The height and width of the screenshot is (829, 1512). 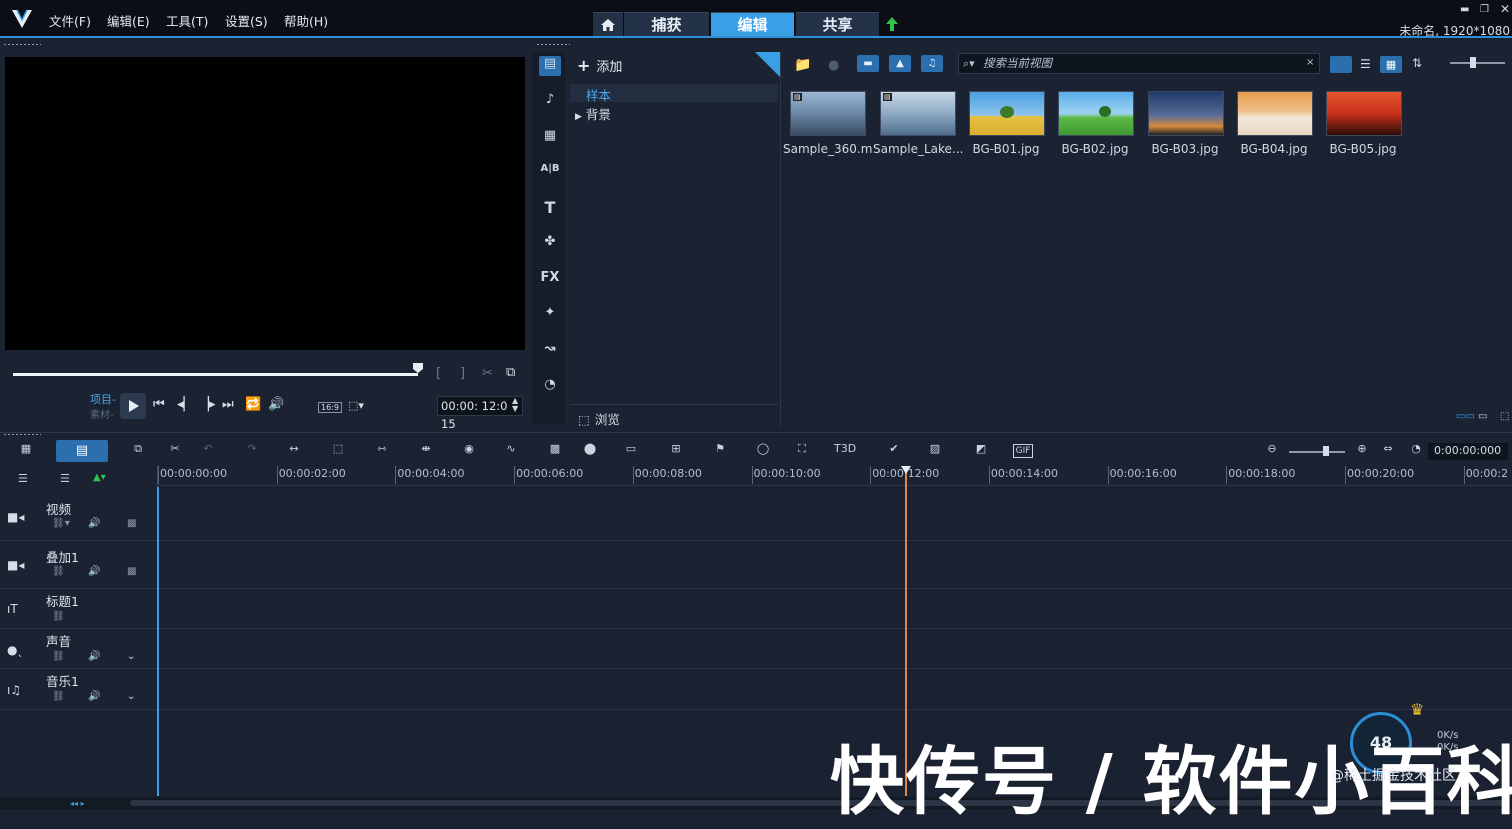 I want to click on thumb-size-knob, so click(x=1473, y=62).